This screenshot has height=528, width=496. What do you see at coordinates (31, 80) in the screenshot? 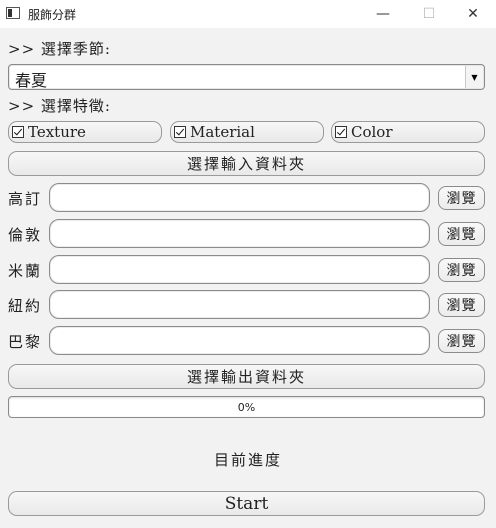
I see `season-selected-value: 春夏` at bounding box center [31, 80].